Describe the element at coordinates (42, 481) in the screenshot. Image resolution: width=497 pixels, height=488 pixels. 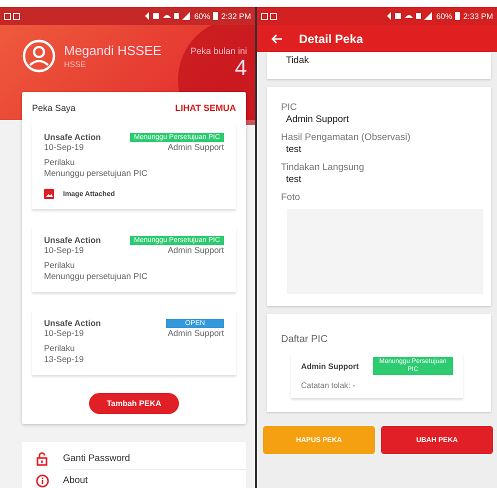
I see `info-icon` at that location.